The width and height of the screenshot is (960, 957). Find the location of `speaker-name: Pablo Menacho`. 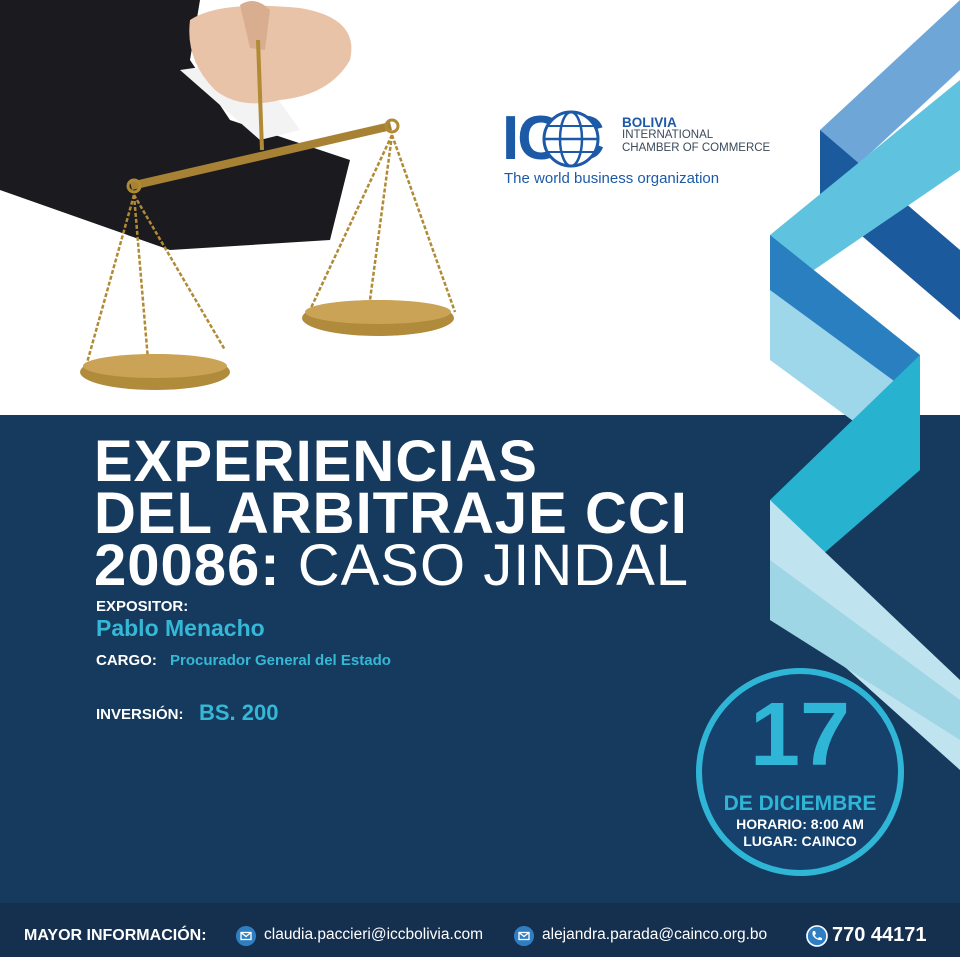

speaker-name: Pablo Menacho is located at coordinates (180, 628).